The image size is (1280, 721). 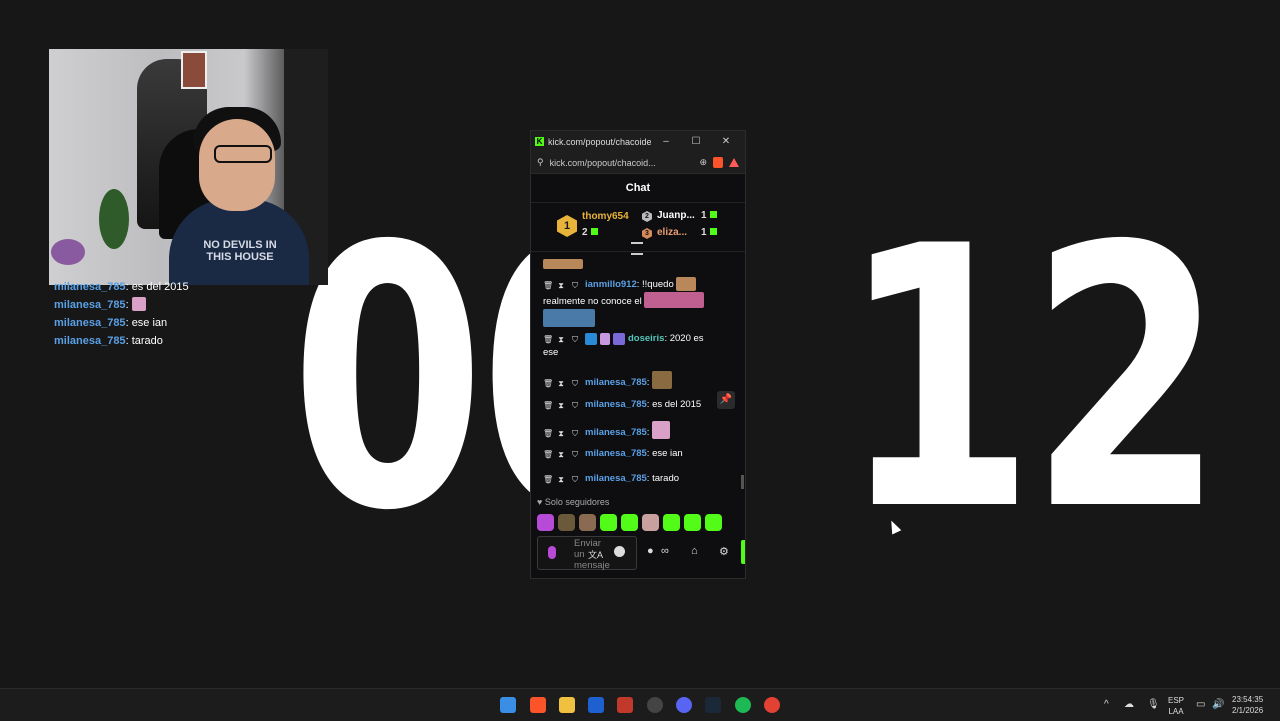 I want to click on close-button: ✕, so click(x=726, y=141).